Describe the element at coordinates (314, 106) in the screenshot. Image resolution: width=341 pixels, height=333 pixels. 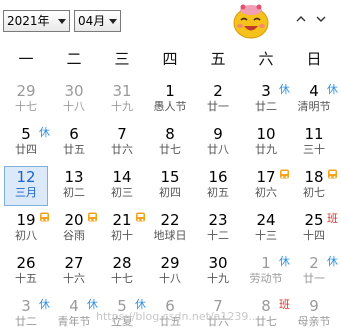
I see `lunar-date: 清明节` at that location.